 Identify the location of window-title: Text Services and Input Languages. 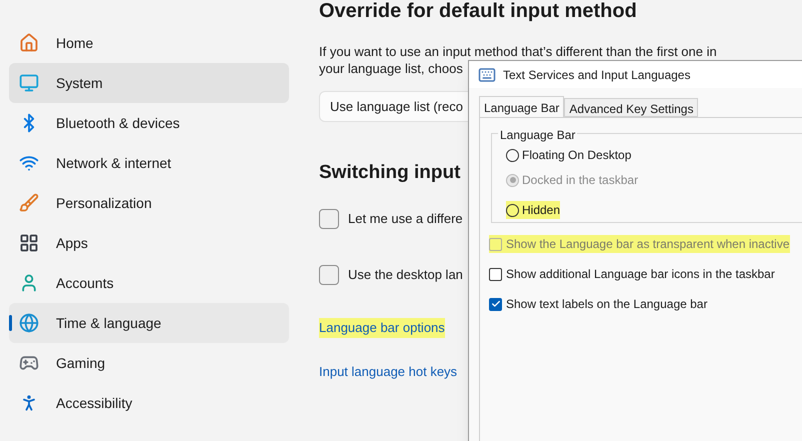
(596, 75).